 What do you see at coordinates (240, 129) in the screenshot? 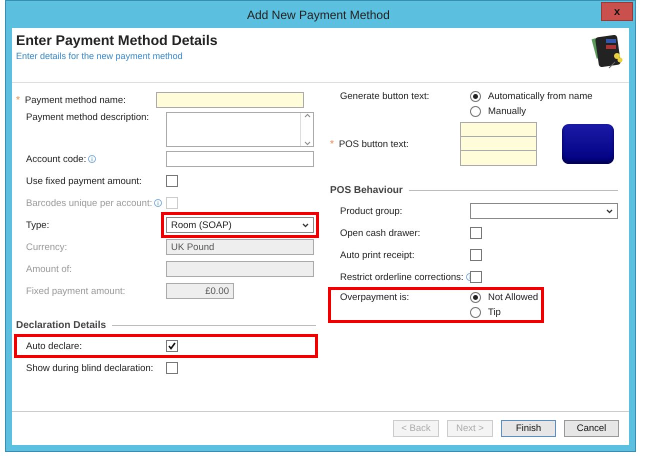
I see `description-field` at bounding box center [240, 129].